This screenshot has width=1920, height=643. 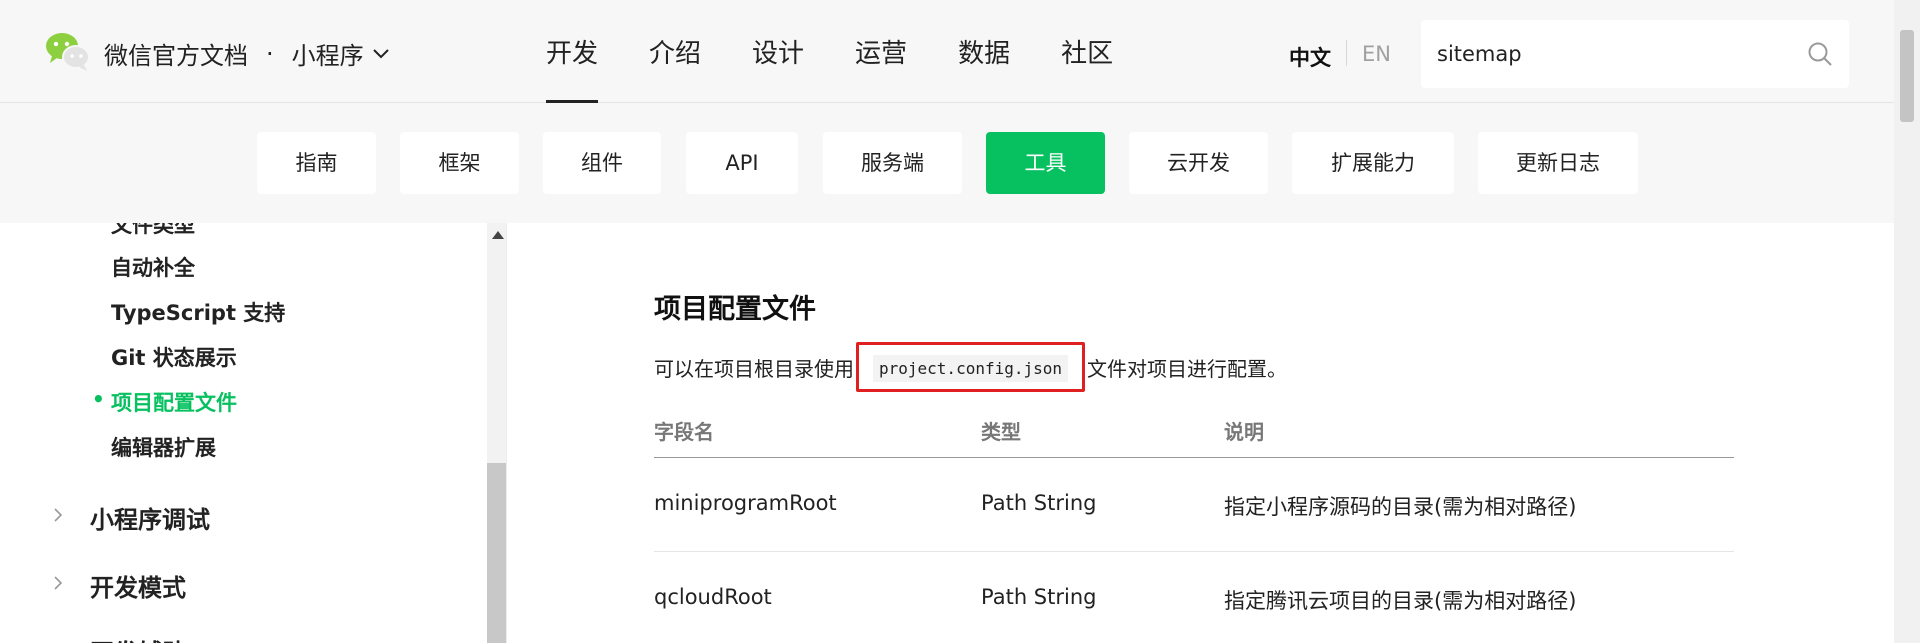 I want to click on page-scroll-thumb, so click(x=1907, y=76).